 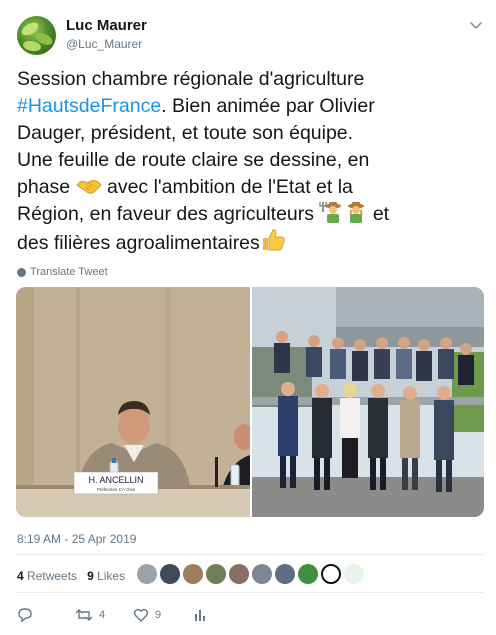 What do you see at coordinates (76, 539) in the screenshot?
I see `tweet-timestamp: 8:19 AM - 25 Apr 2019` at bounding box center [76, 539].